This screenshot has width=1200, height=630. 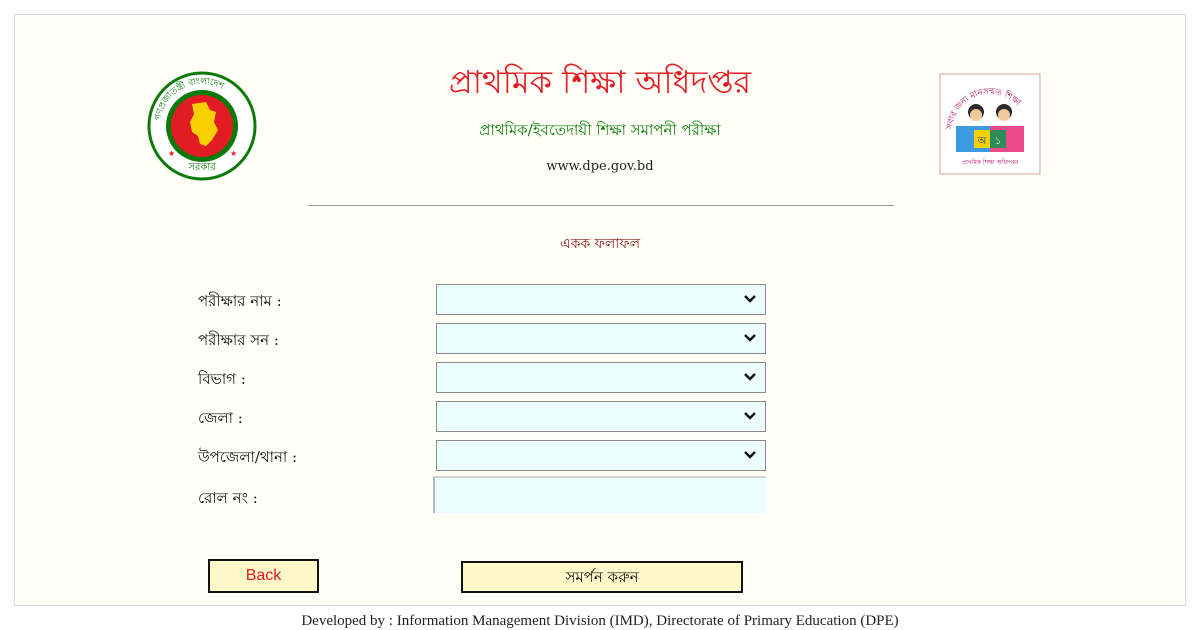 What do you see at coordinates (238, 340) in the screenshot?
I see `exam-year-label: পরীক্ষার সন :` at bounding box center [238, 340].